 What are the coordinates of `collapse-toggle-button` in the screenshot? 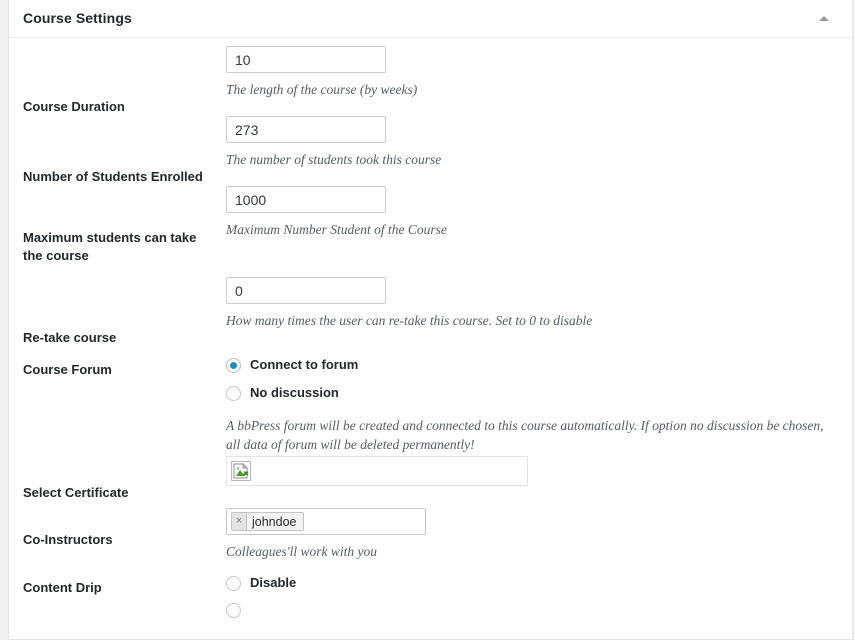 It's located at (824, 18).